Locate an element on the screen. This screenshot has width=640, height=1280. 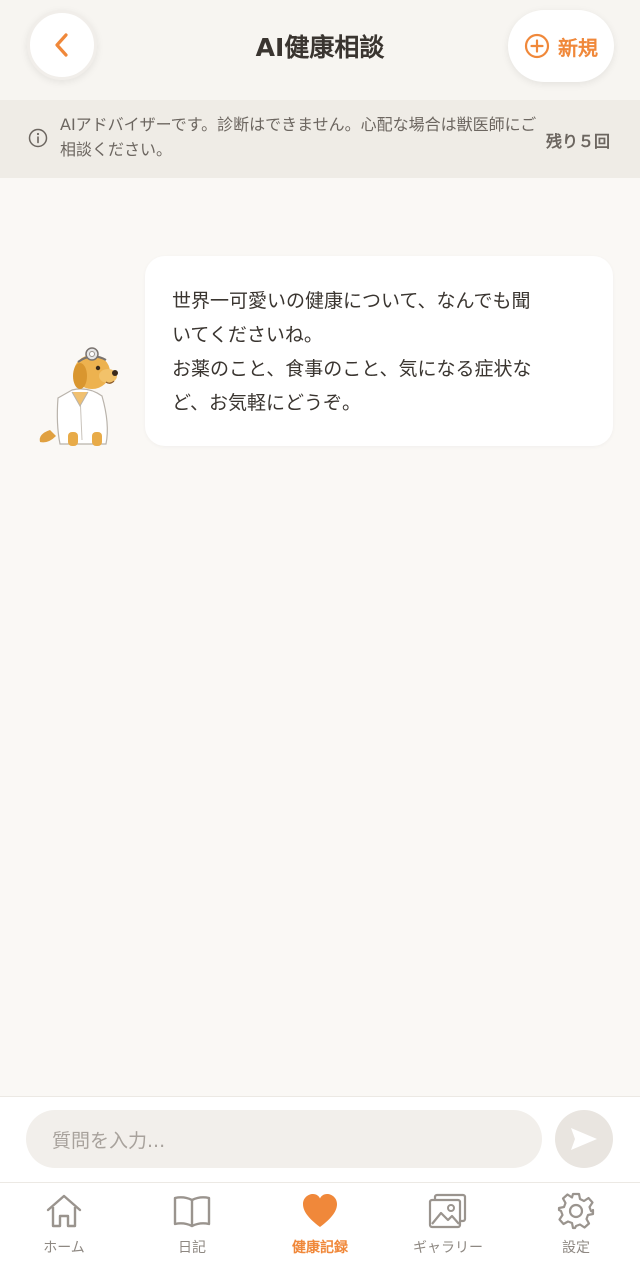
remaining-count: 残り５回 is located at coordinates (578, 141).